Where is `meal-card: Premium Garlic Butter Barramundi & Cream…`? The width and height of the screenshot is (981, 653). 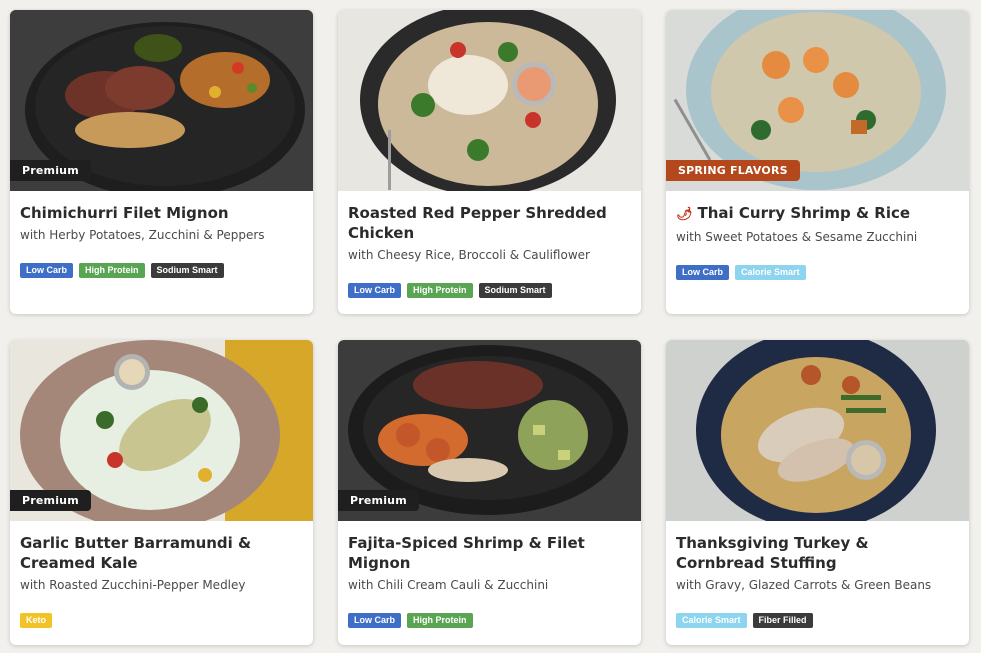 meal-card: Premium Garlic Butter Barramundi & Cream… is located at coordinates (161, 492).